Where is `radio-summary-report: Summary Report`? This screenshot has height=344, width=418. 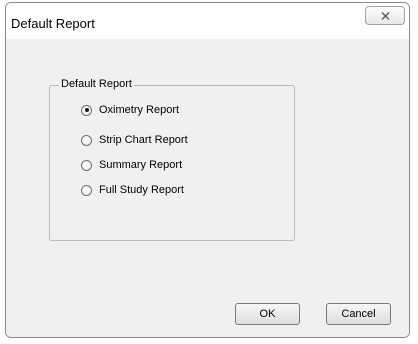
radio-summary-report: Summary Report is located at coordinates (131, 165).